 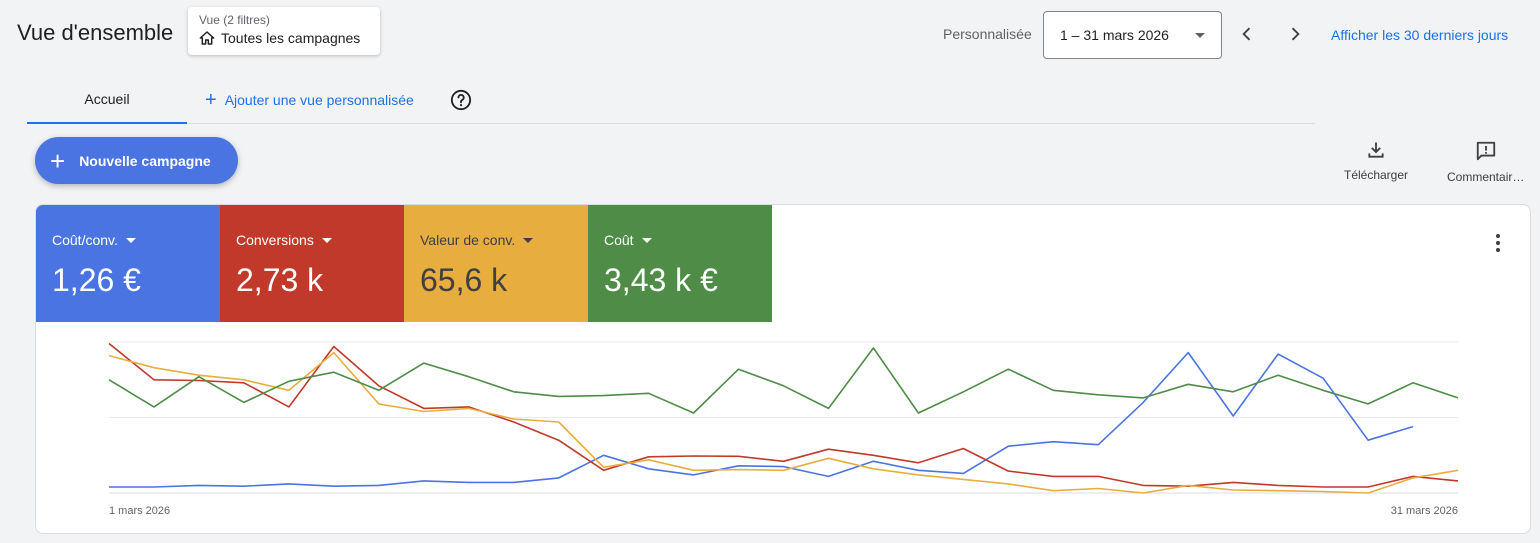 I want to click on comments-button: Commentaires, so click(x=1486, y=162).